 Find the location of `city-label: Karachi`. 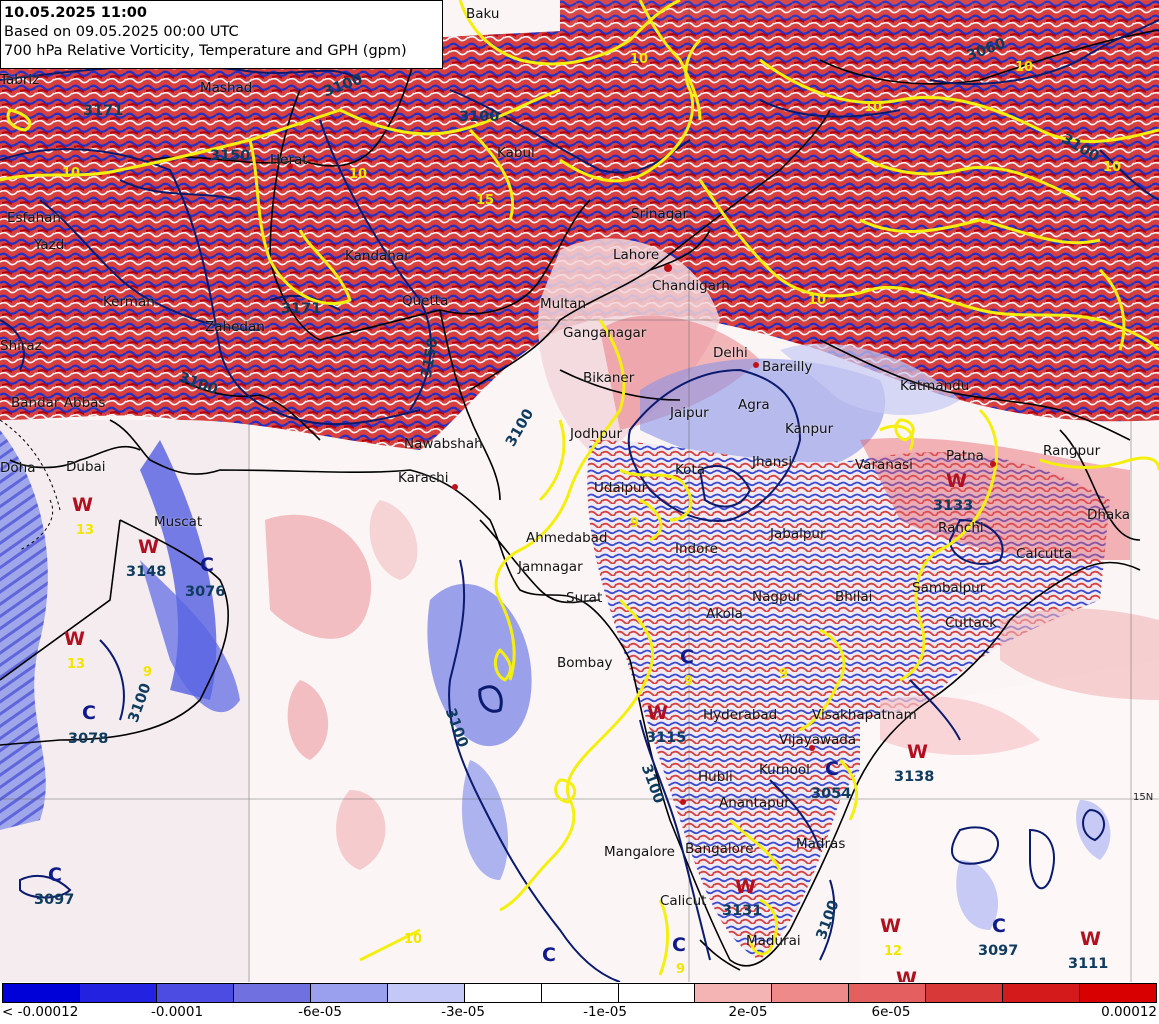

city-label: Karachi is located at coordinates (423, 478).